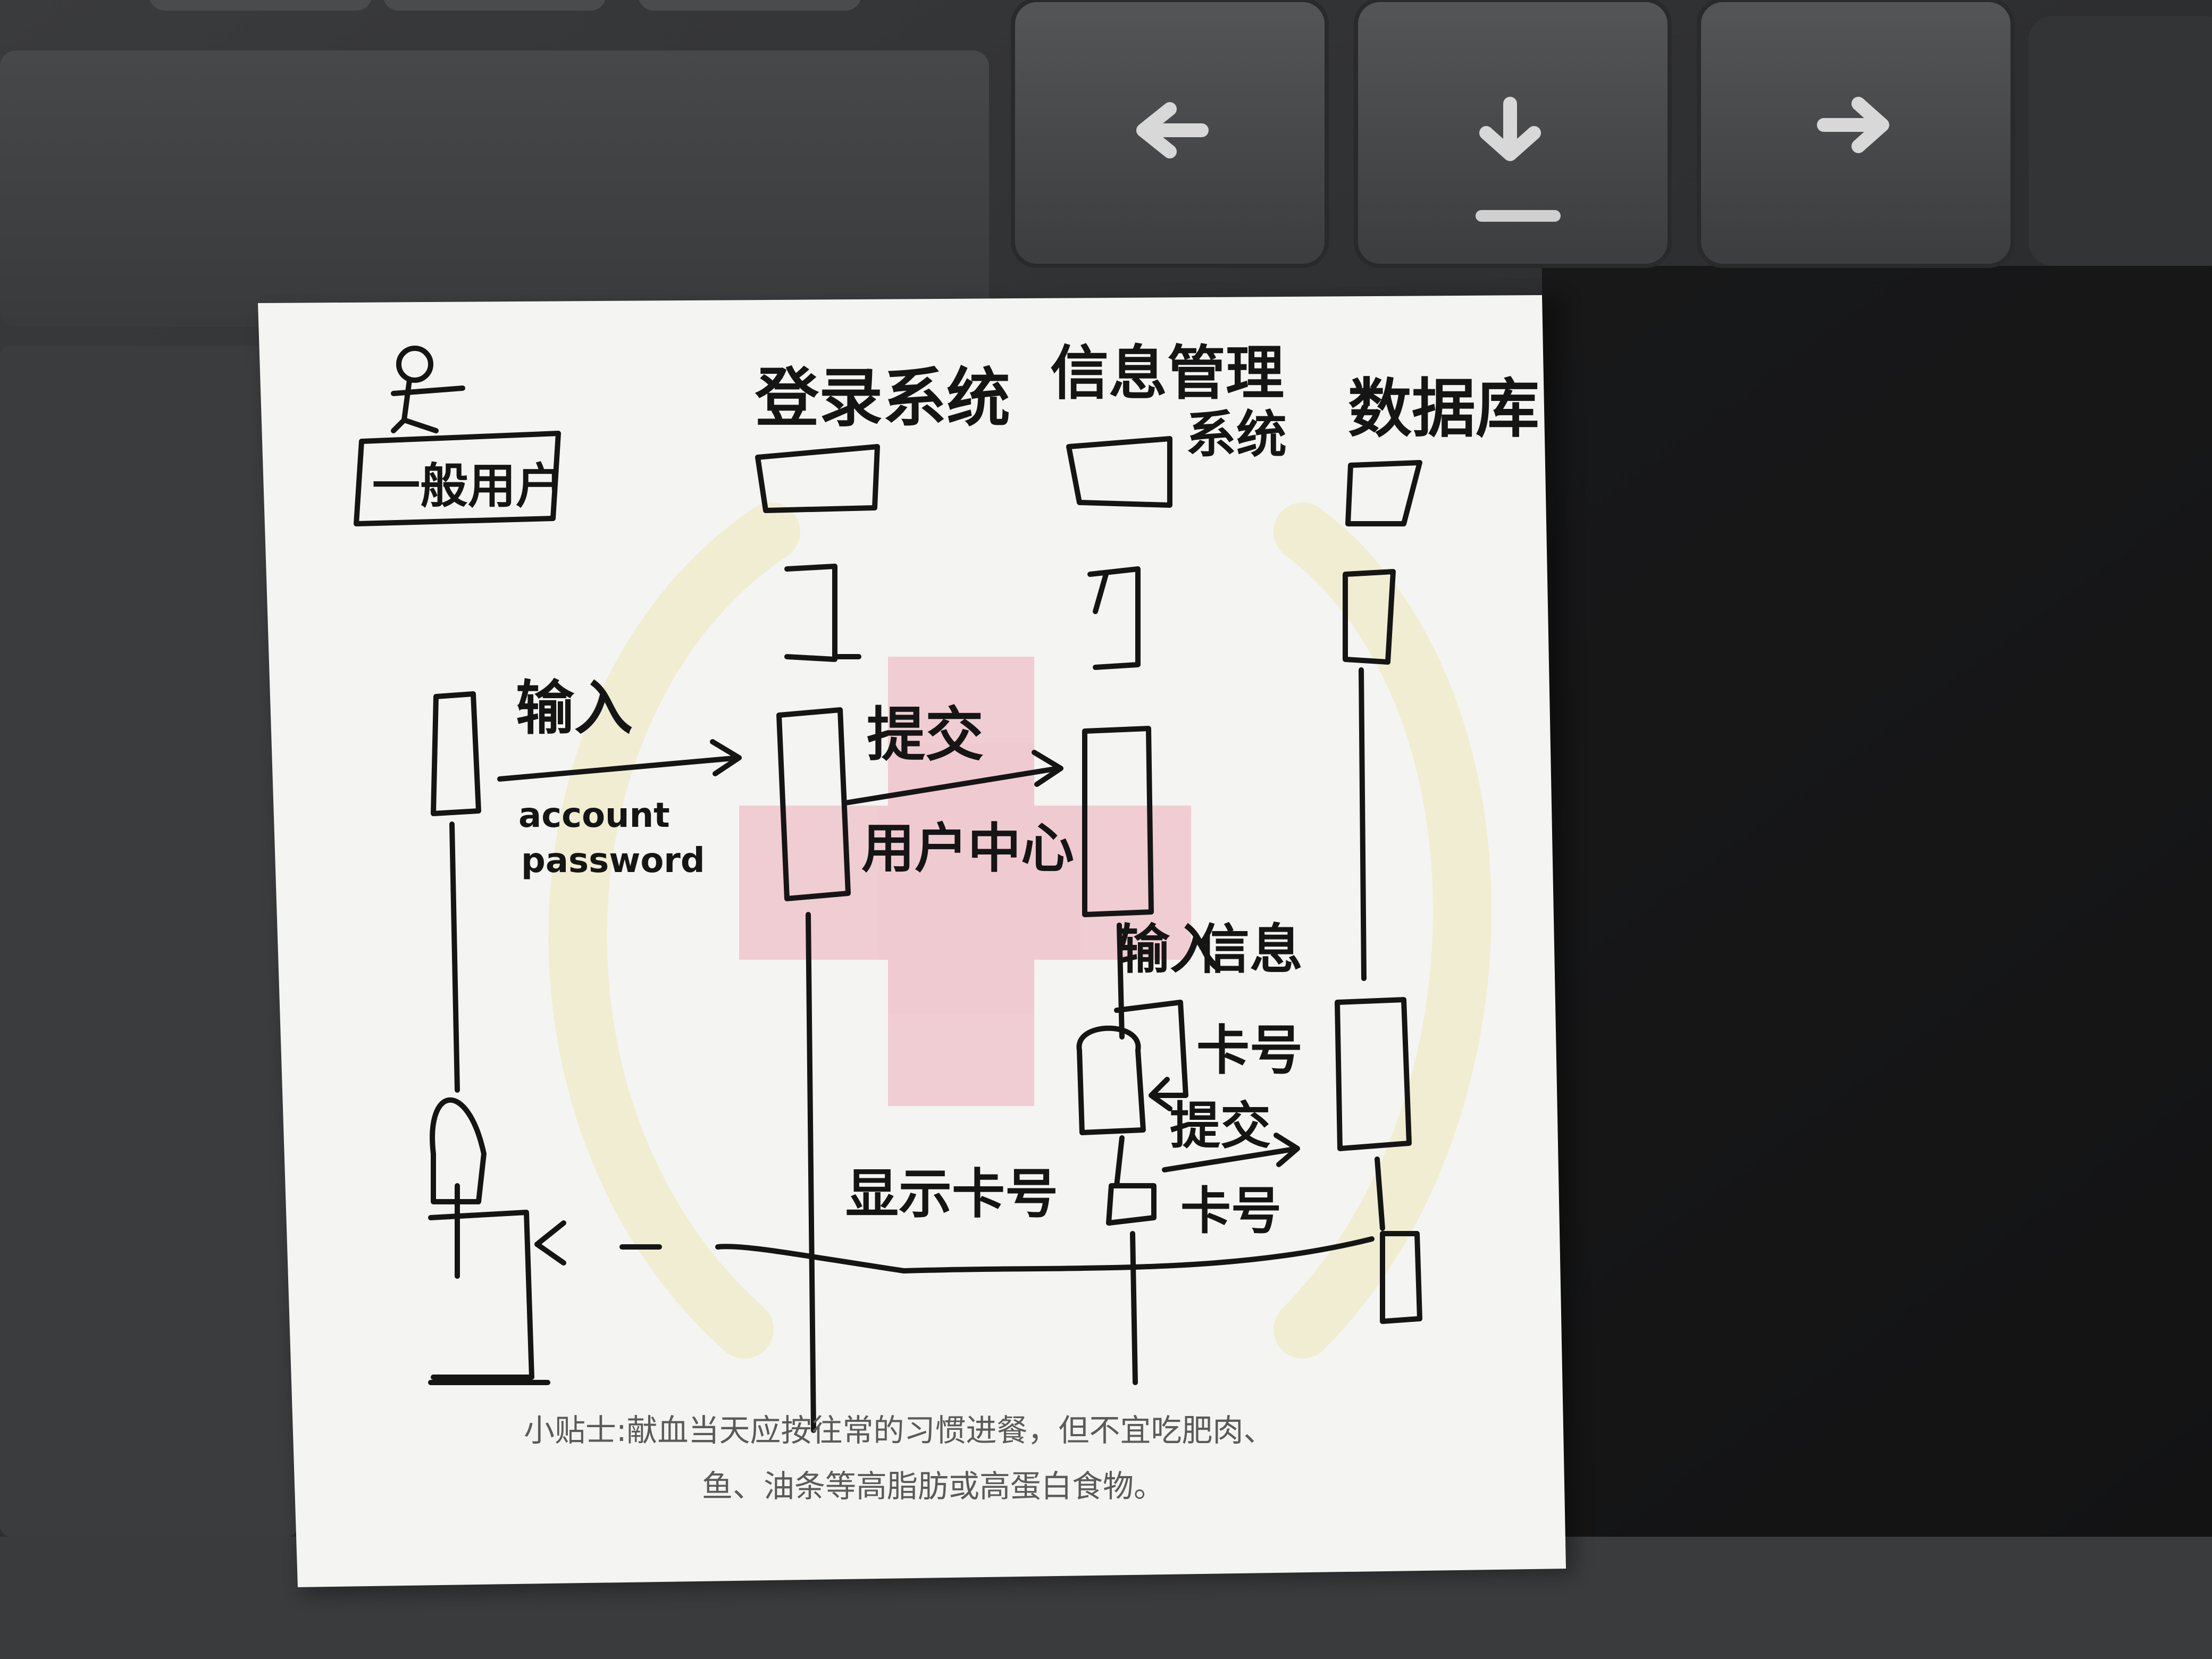 This screenshot has height=1659, width=2212. Describe the element at coordinates (1249, 1050) in the screenshot. I see `msg-card-no-label: 卡号` at that location.